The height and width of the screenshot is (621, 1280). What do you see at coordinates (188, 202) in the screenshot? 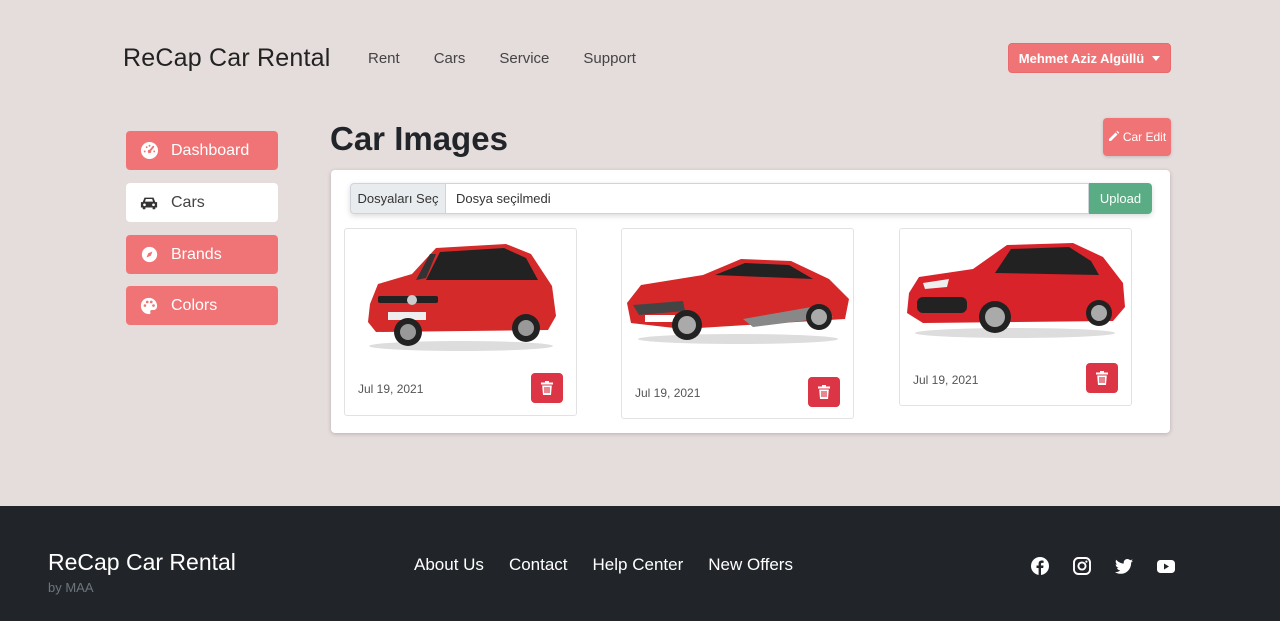
I see `sidebar-item-label: Cars` at bounding box center [188, 202].